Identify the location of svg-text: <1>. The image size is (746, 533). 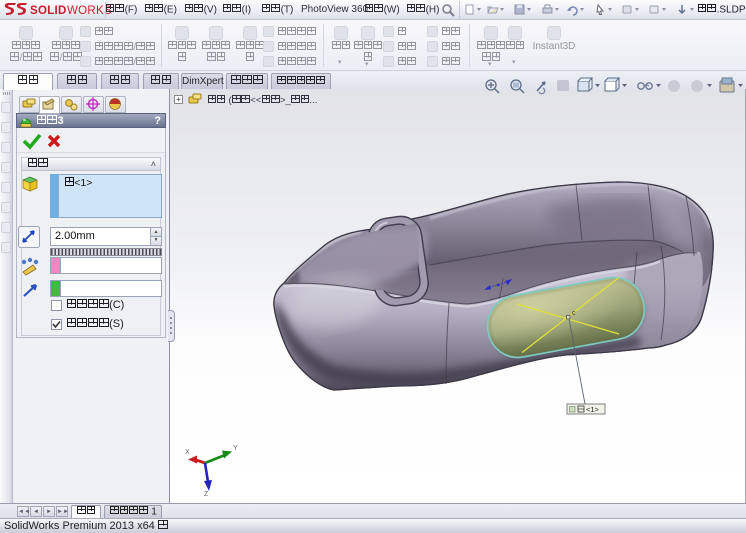
(593, 409).